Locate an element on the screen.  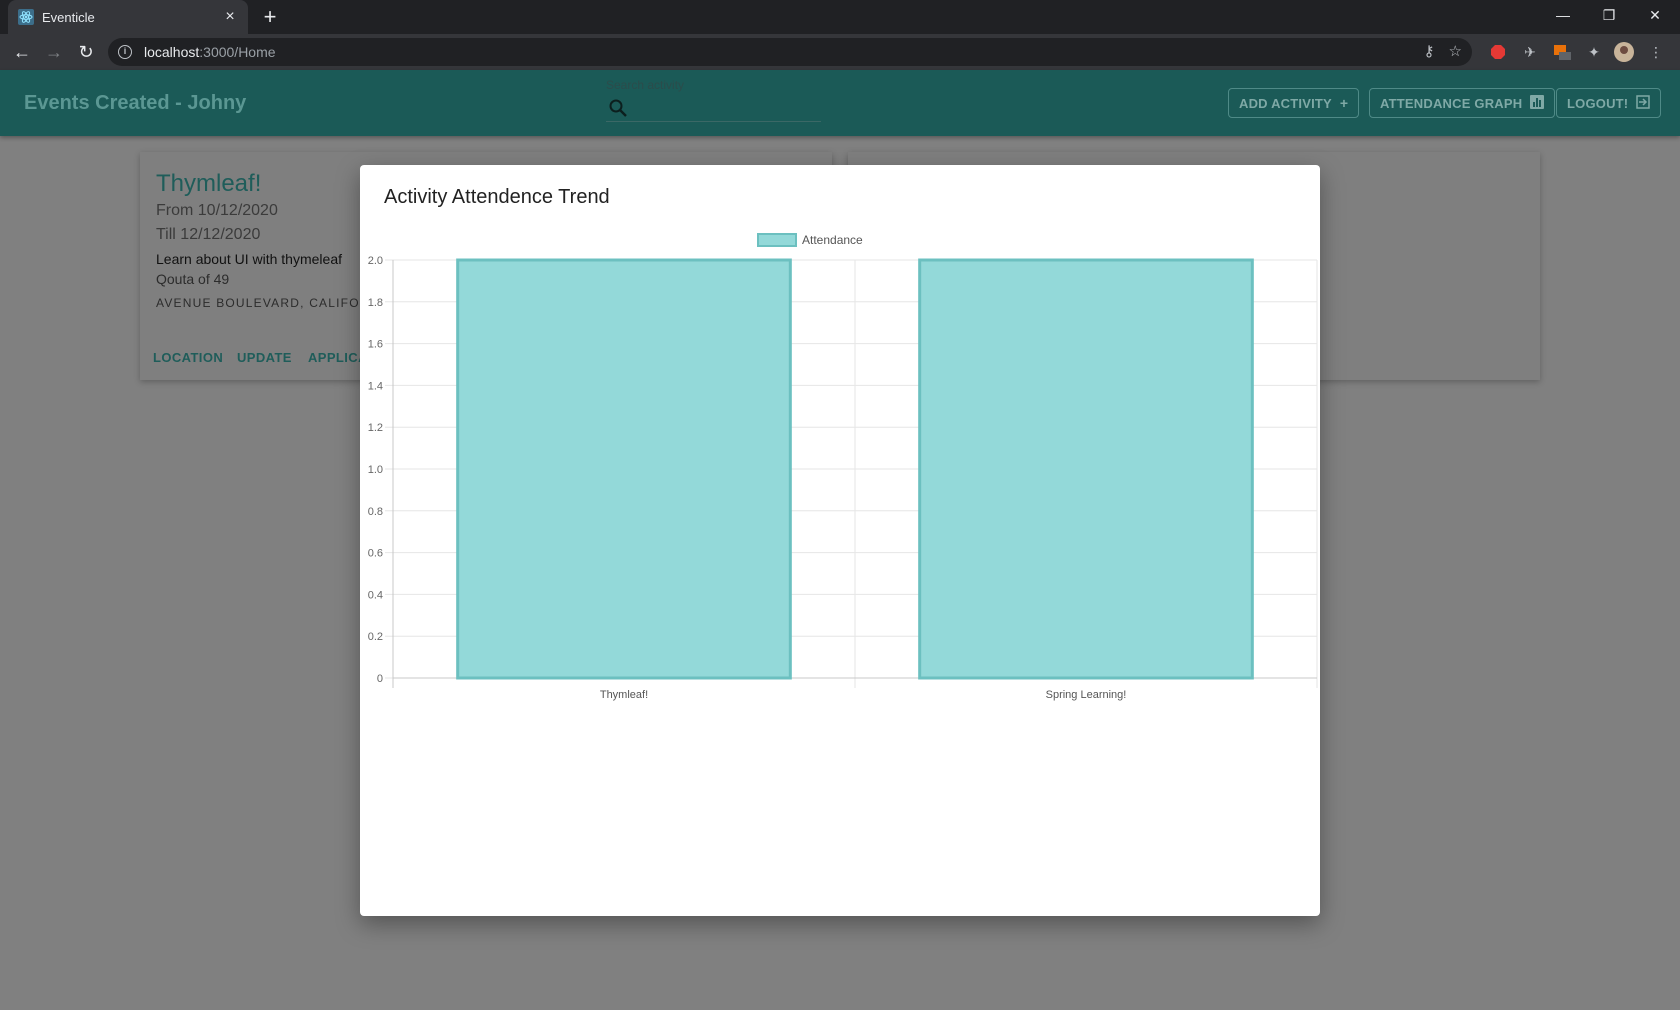
x-tick-label: Spring Learning! is located at coordinates (1086, 695).